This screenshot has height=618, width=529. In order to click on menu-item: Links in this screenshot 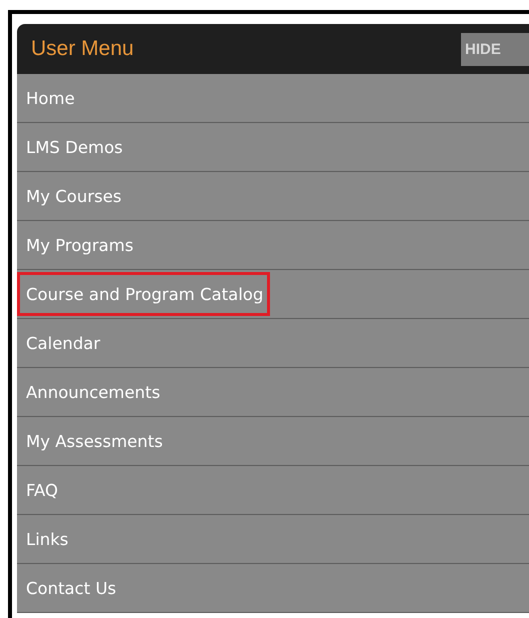, I will do `click(42, 539)`.